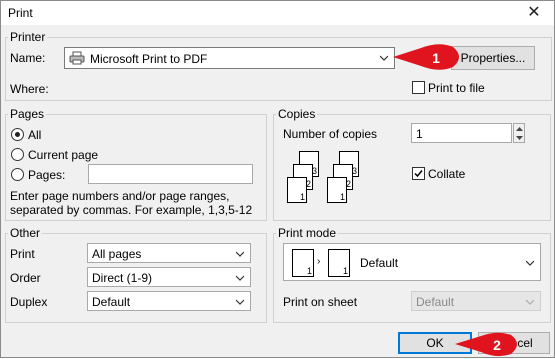 The height and width of the screenshot is (359, 555). I want to click on print-range-value: All pages, so click(117, 254).